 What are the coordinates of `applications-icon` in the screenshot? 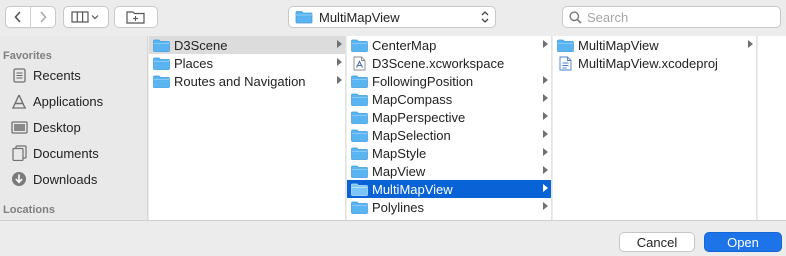 It's located at (19, 101).